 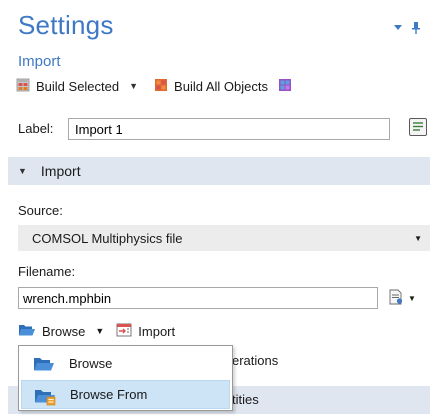 What do you see at coordinates (109, 394) in the screenshot?
I see `menu-item-label: Browse From` at bounding box center [109, 394].